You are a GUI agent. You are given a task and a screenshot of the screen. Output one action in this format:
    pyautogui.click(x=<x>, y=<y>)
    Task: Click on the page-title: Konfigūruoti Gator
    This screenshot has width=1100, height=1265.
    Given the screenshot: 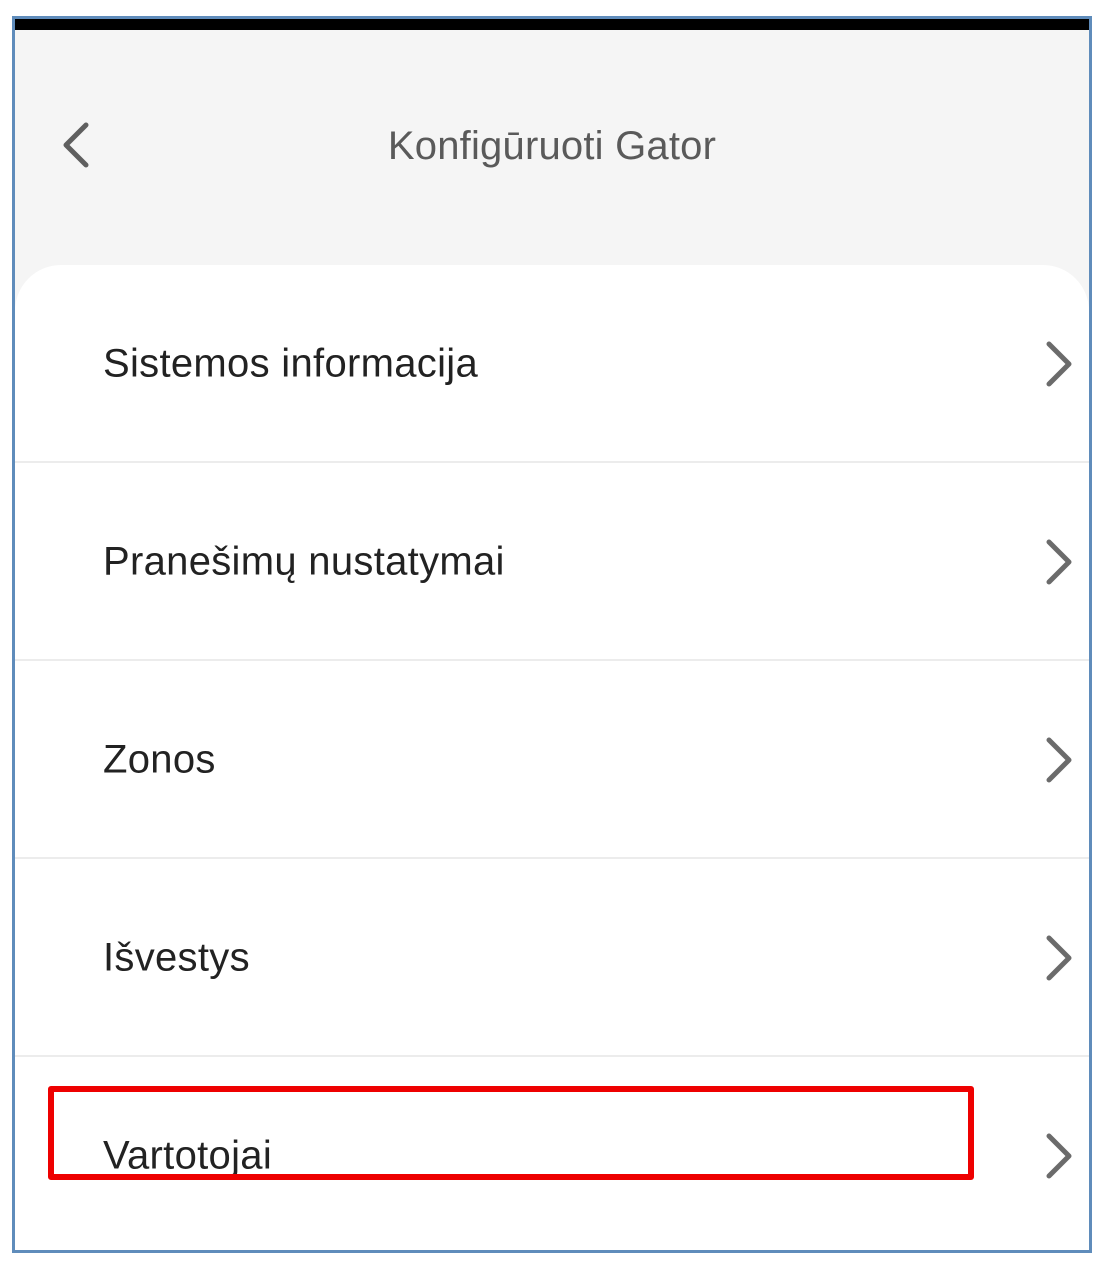 What is the action you would take?
    pyautogui.click(x=552, y=146)
    